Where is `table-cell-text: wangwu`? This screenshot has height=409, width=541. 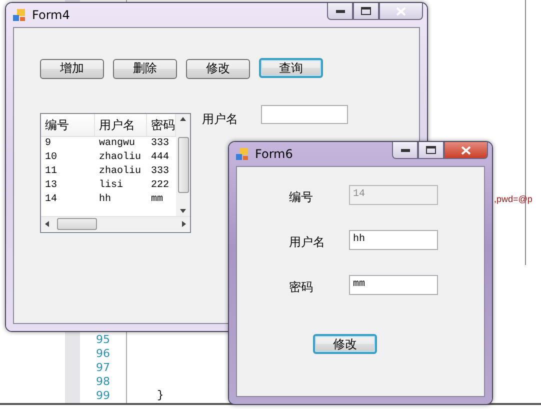 table-cell-text: wangwu is located at coordinates (117, 143).